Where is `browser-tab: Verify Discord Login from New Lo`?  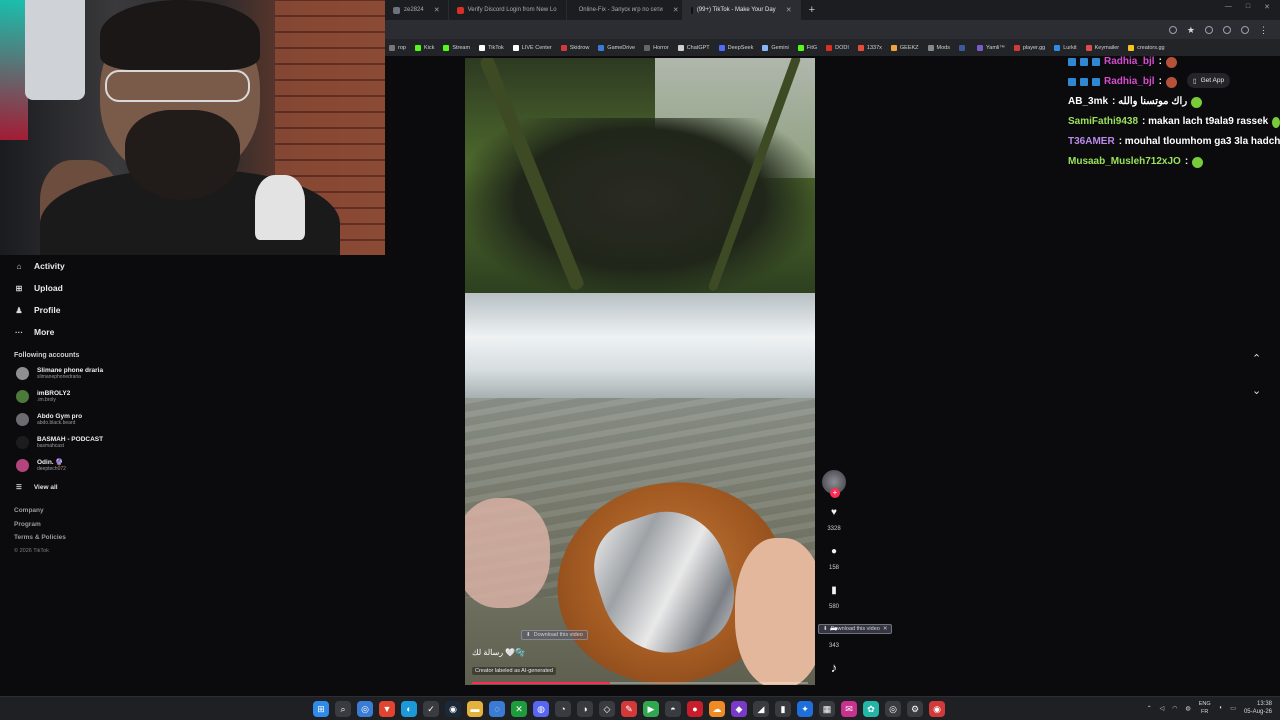 browser-tab: Verify Discord Login from New Lo is located at coordinates (508, 10).